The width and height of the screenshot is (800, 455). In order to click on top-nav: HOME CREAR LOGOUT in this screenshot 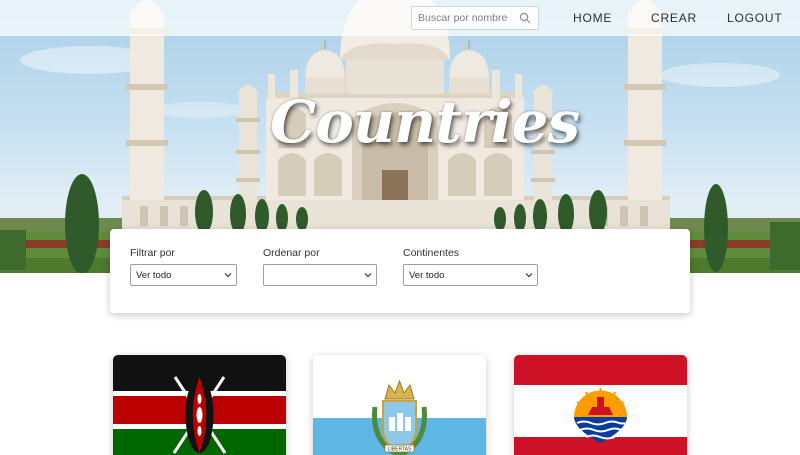, I will do `click(400, 18)`.